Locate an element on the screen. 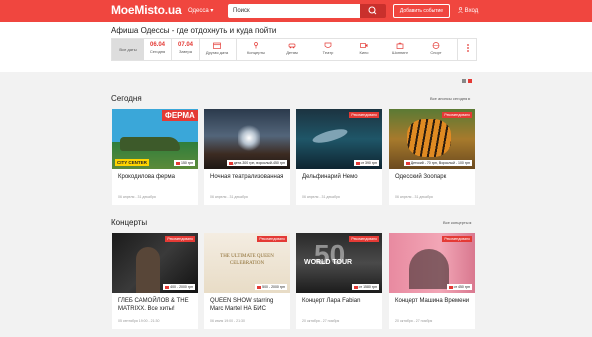 This screenshot has width=592, height=337. event-title: Дельфинарий Немо is located at coordinates (330, 177).